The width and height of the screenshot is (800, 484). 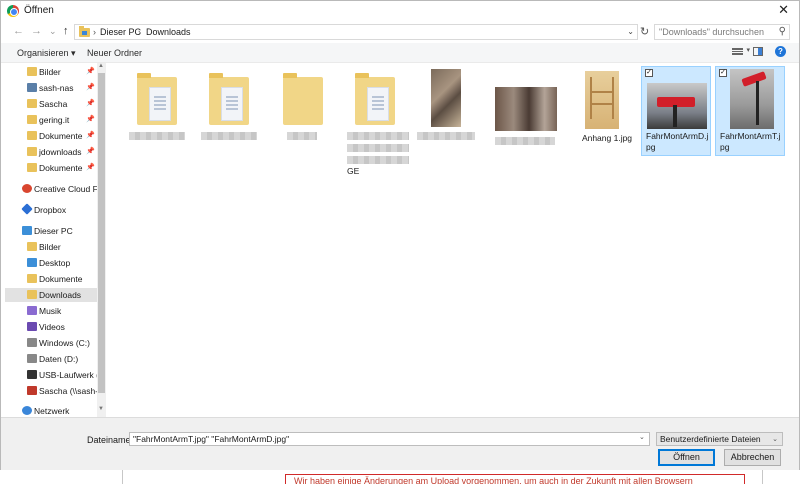 What do you see at coordinates (686, 457) in the screenshot?
I see `open-button: Öffnen` at bounding box center [686, 457].